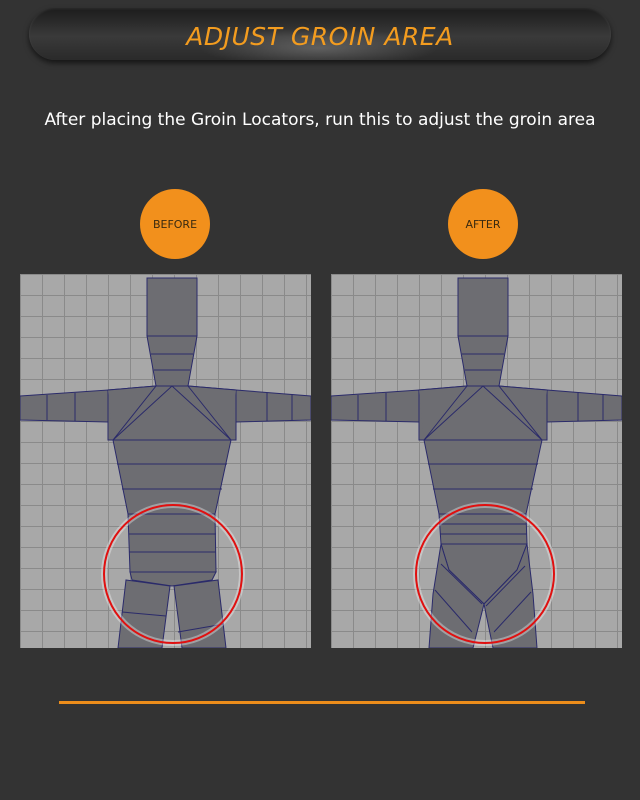 This screenshot has height=800, width=640. I want to click on title-banner: ADJUST GROIN AREA, so click(320, 34).